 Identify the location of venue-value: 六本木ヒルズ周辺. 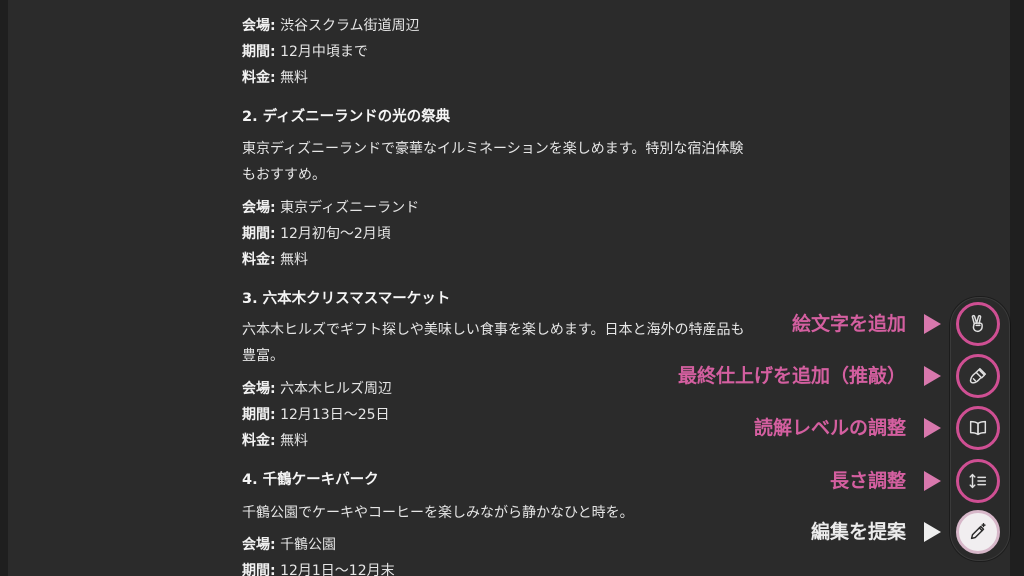
(336, 389).